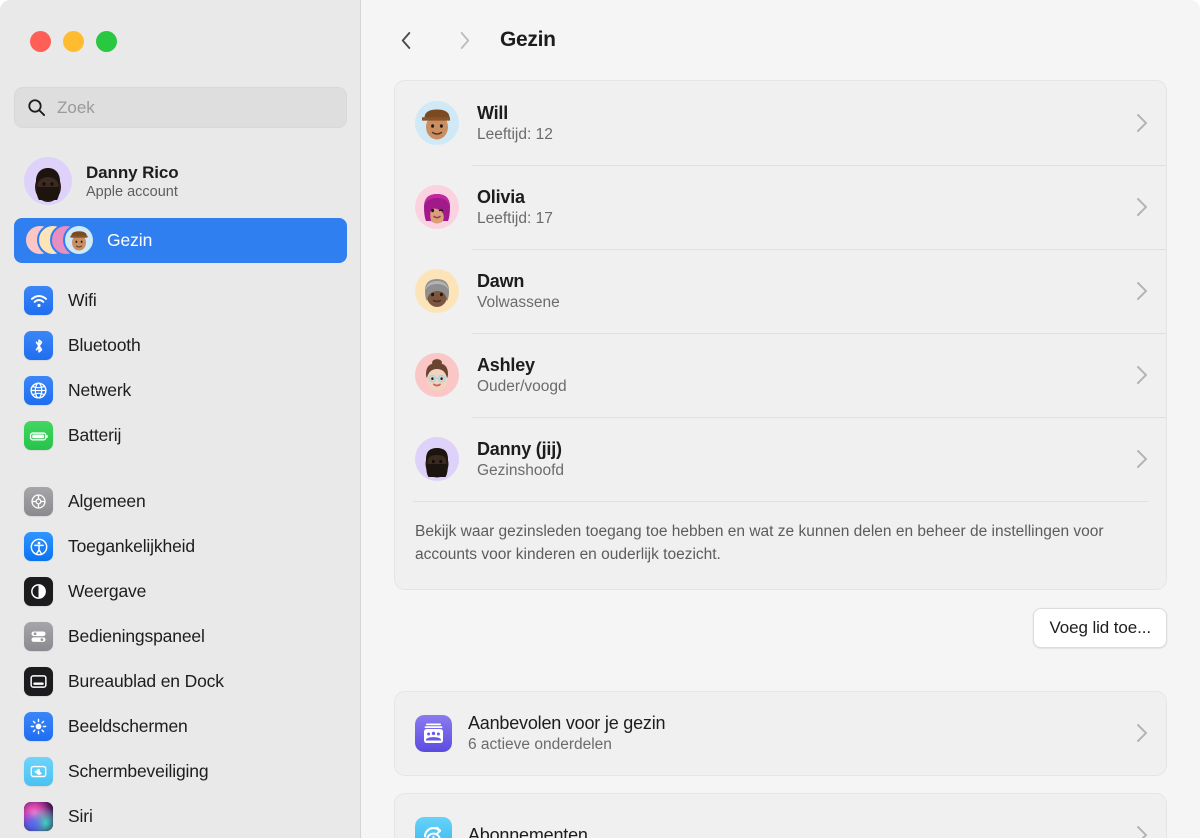  I want to click on back-button, so click(406, 40).